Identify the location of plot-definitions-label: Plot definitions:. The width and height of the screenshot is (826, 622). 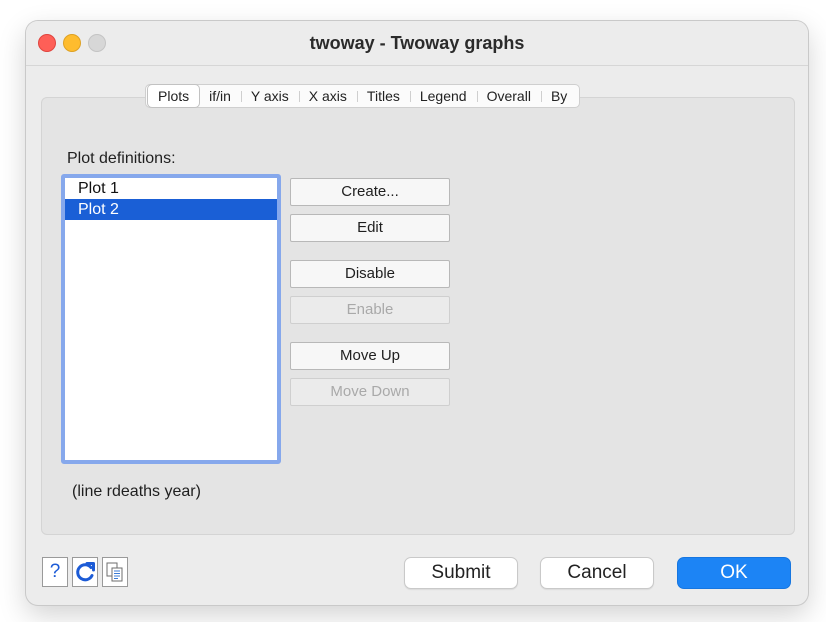
(121, 158).